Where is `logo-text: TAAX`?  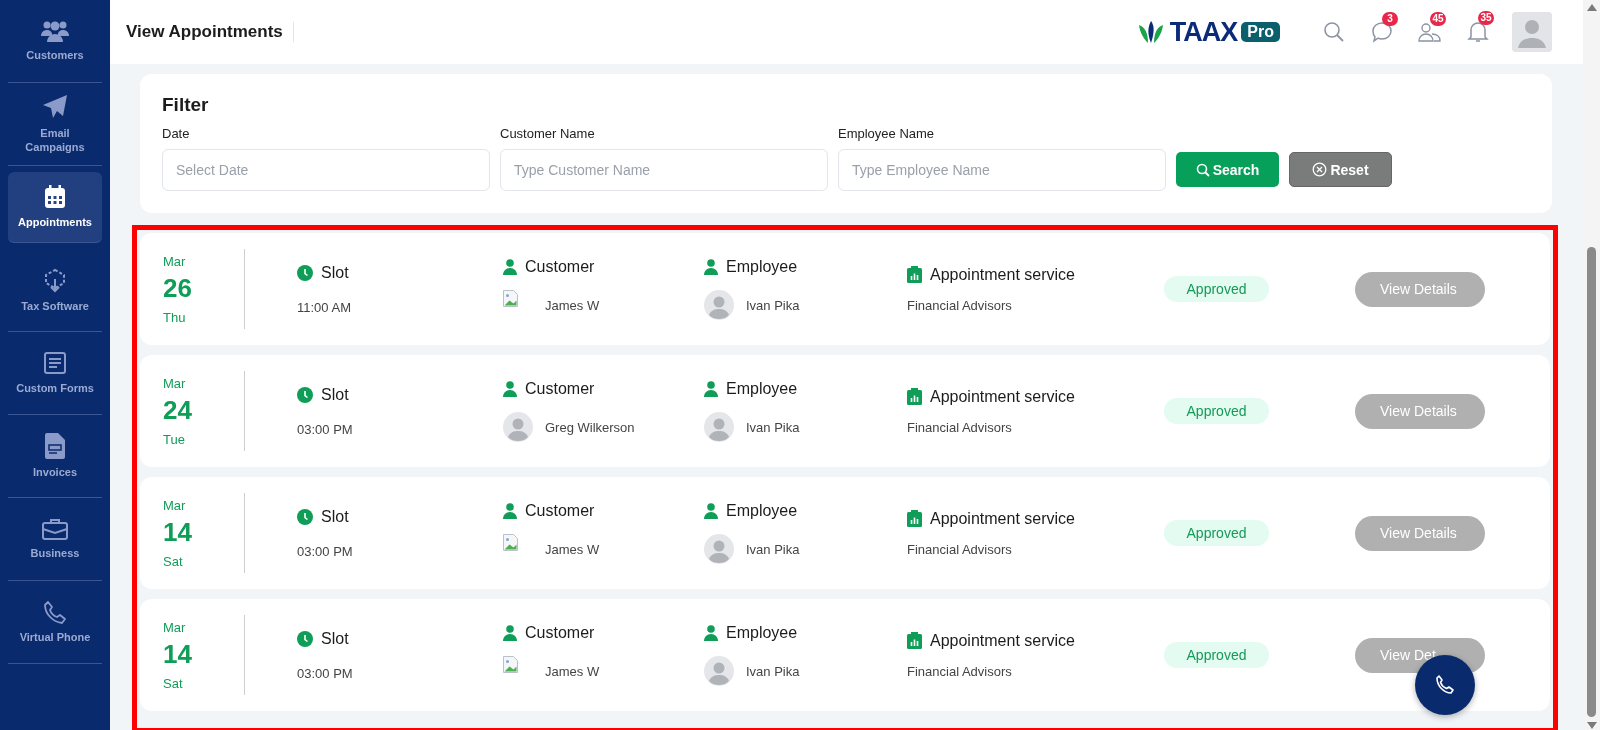
logo-text: TAAX is located at coordinates (1203, 32).